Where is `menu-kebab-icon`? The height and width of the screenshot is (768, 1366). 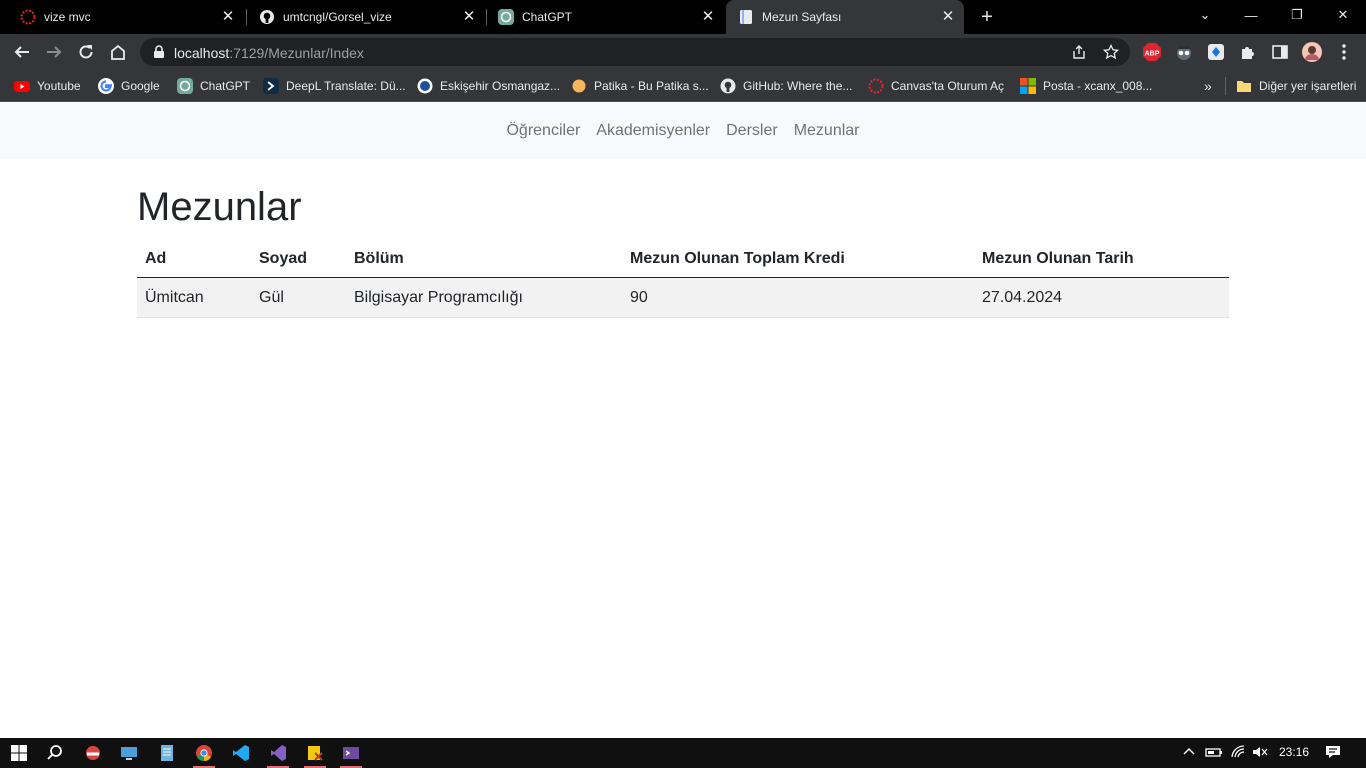
menu-kebab-icon is located at coordinates (1344, 52).